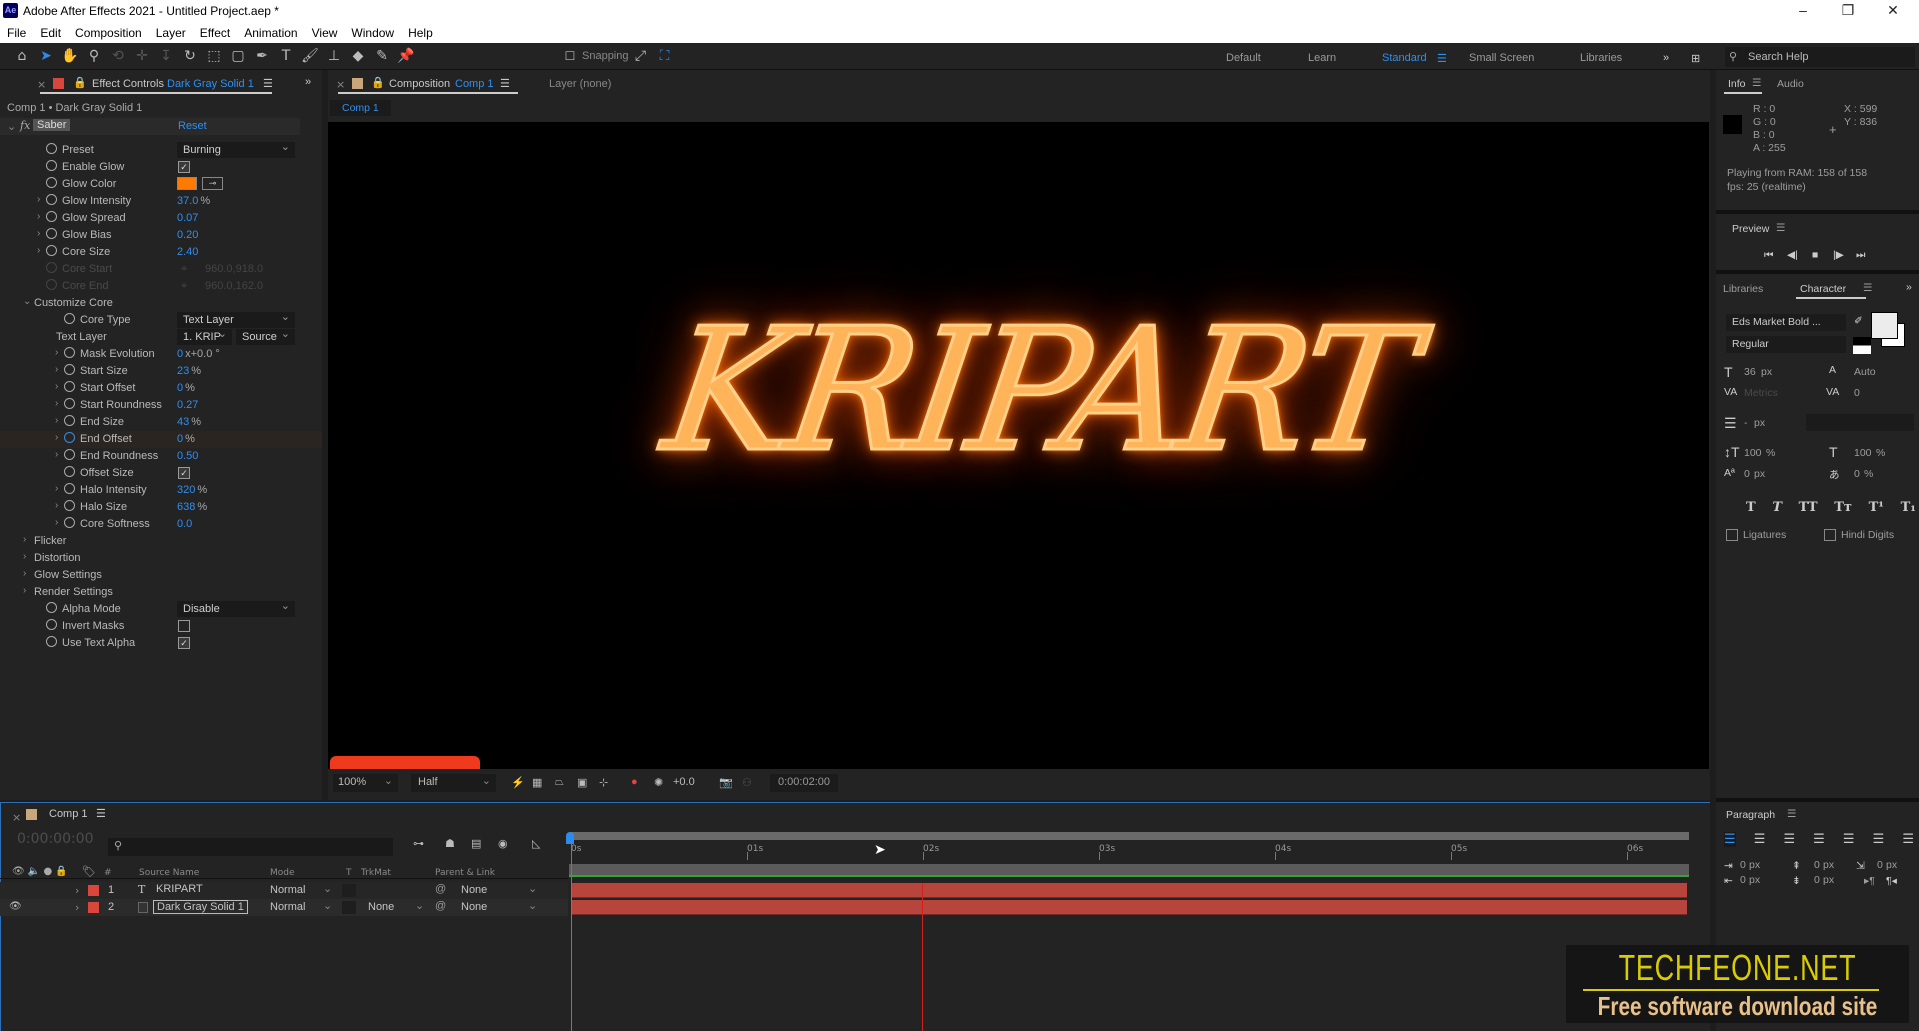  What do you see at coordinates (161, 456) in the screenshot?
I see `effect-property-row: › End Roundness 0.50` at bounding box center [161, 456].